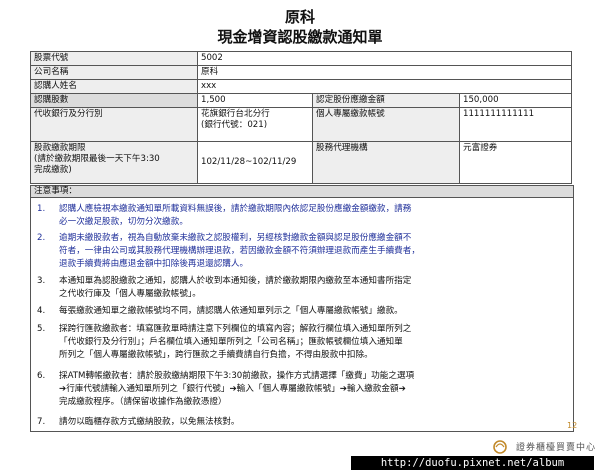  Describe the element at coordinates (41, 281) in the screenshot. I see `note-number: 3.` at that location.